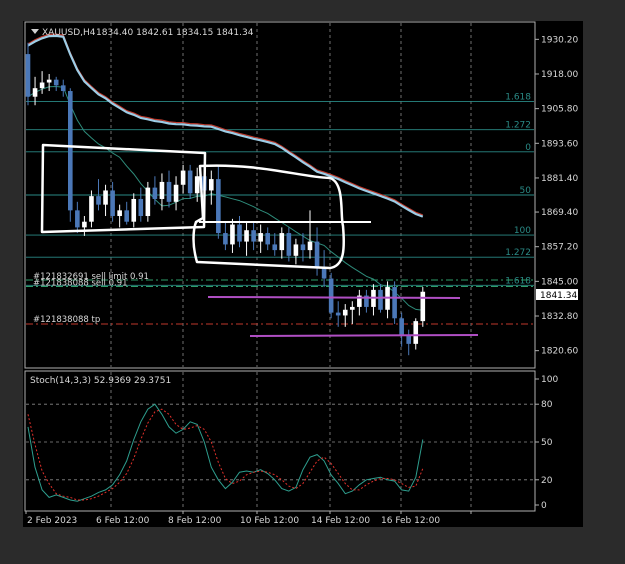 This screenshot has width=625, height=564. What do you see at coordinates (52, 521) in the screenshot?
I see `time-tick-label: 2 Feb 2023` at bounding box center [52, 521].